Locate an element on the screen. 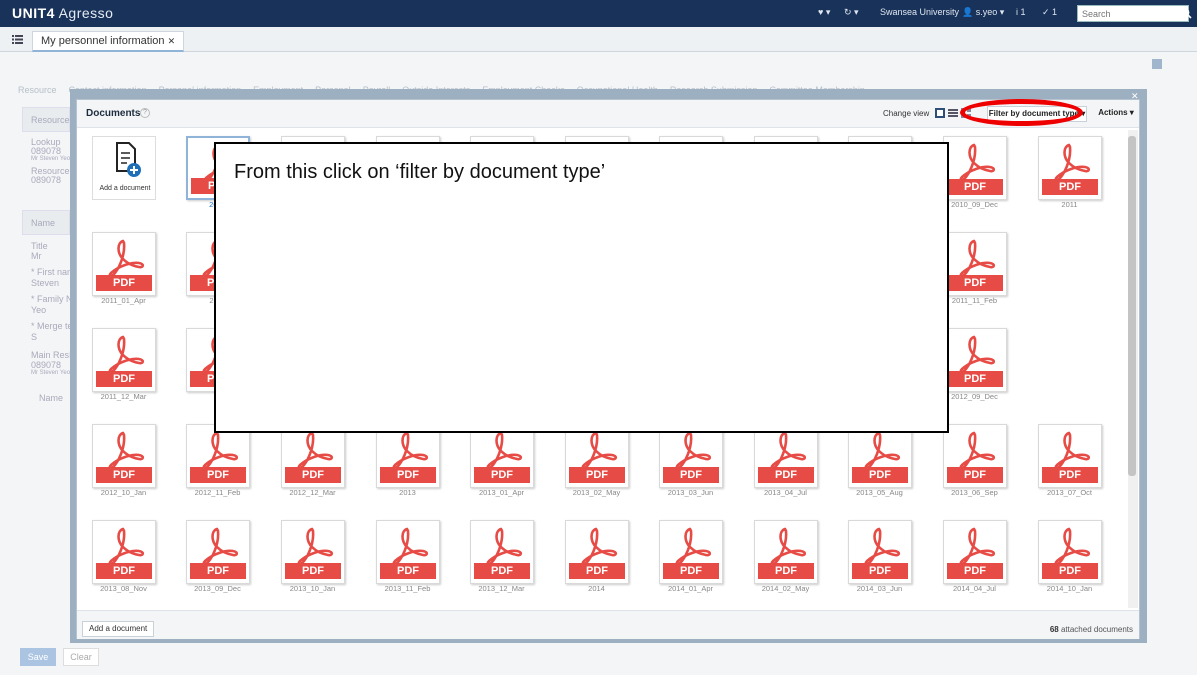 This screenshot has height=675, width=1197. document-name: 2013_06_Sep is located at coordinates (974, 492).